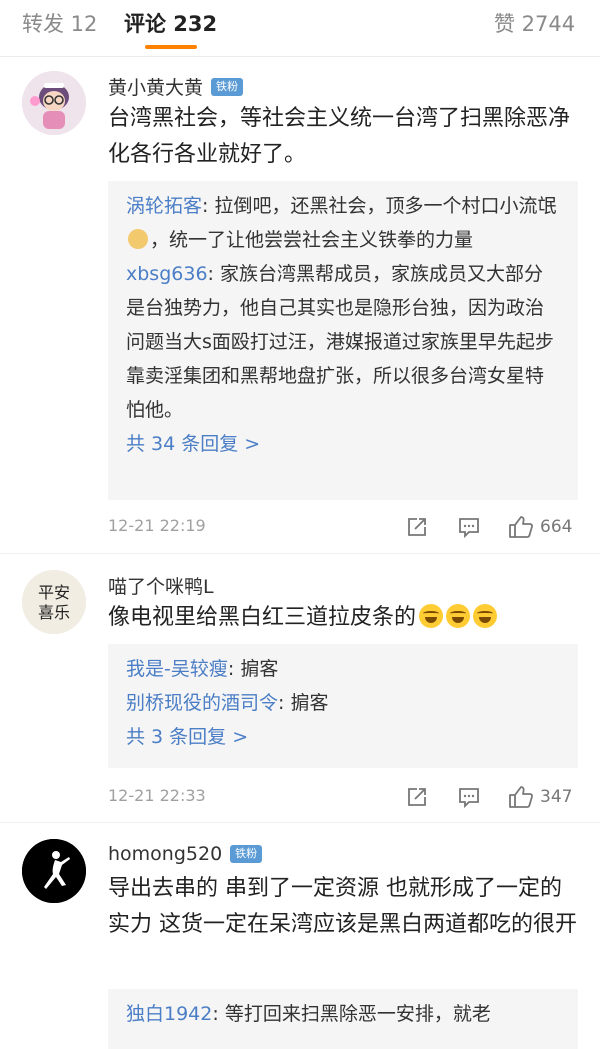  I want to click on timestamp: 12-21 22:33, so click(157, 795).